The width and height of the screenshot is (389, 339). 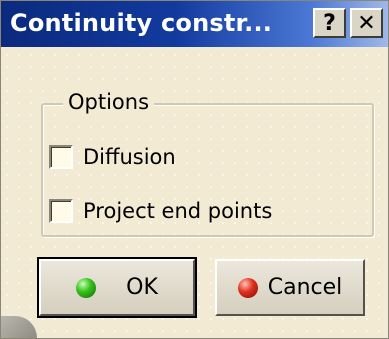 I want to click on cancel-label: Cancel, so click(x=305, y=287).